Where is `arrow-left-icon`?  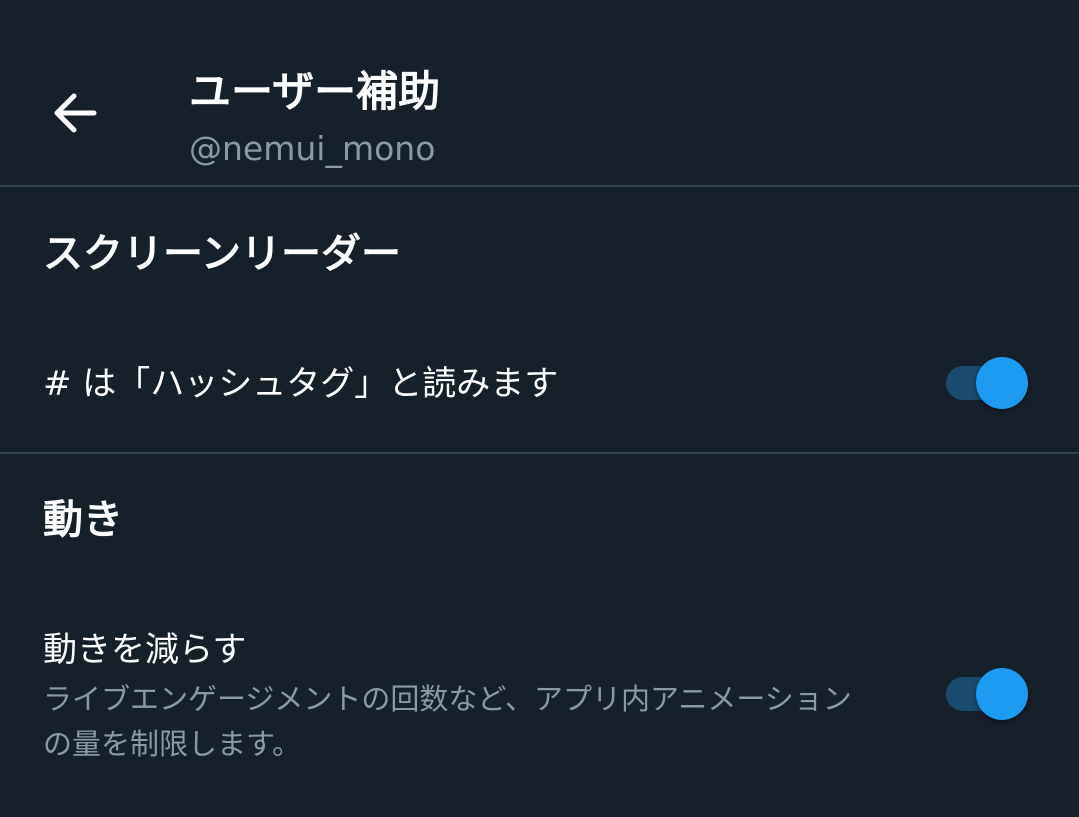 arrow-left-icon is located at coordinates (75, 113).